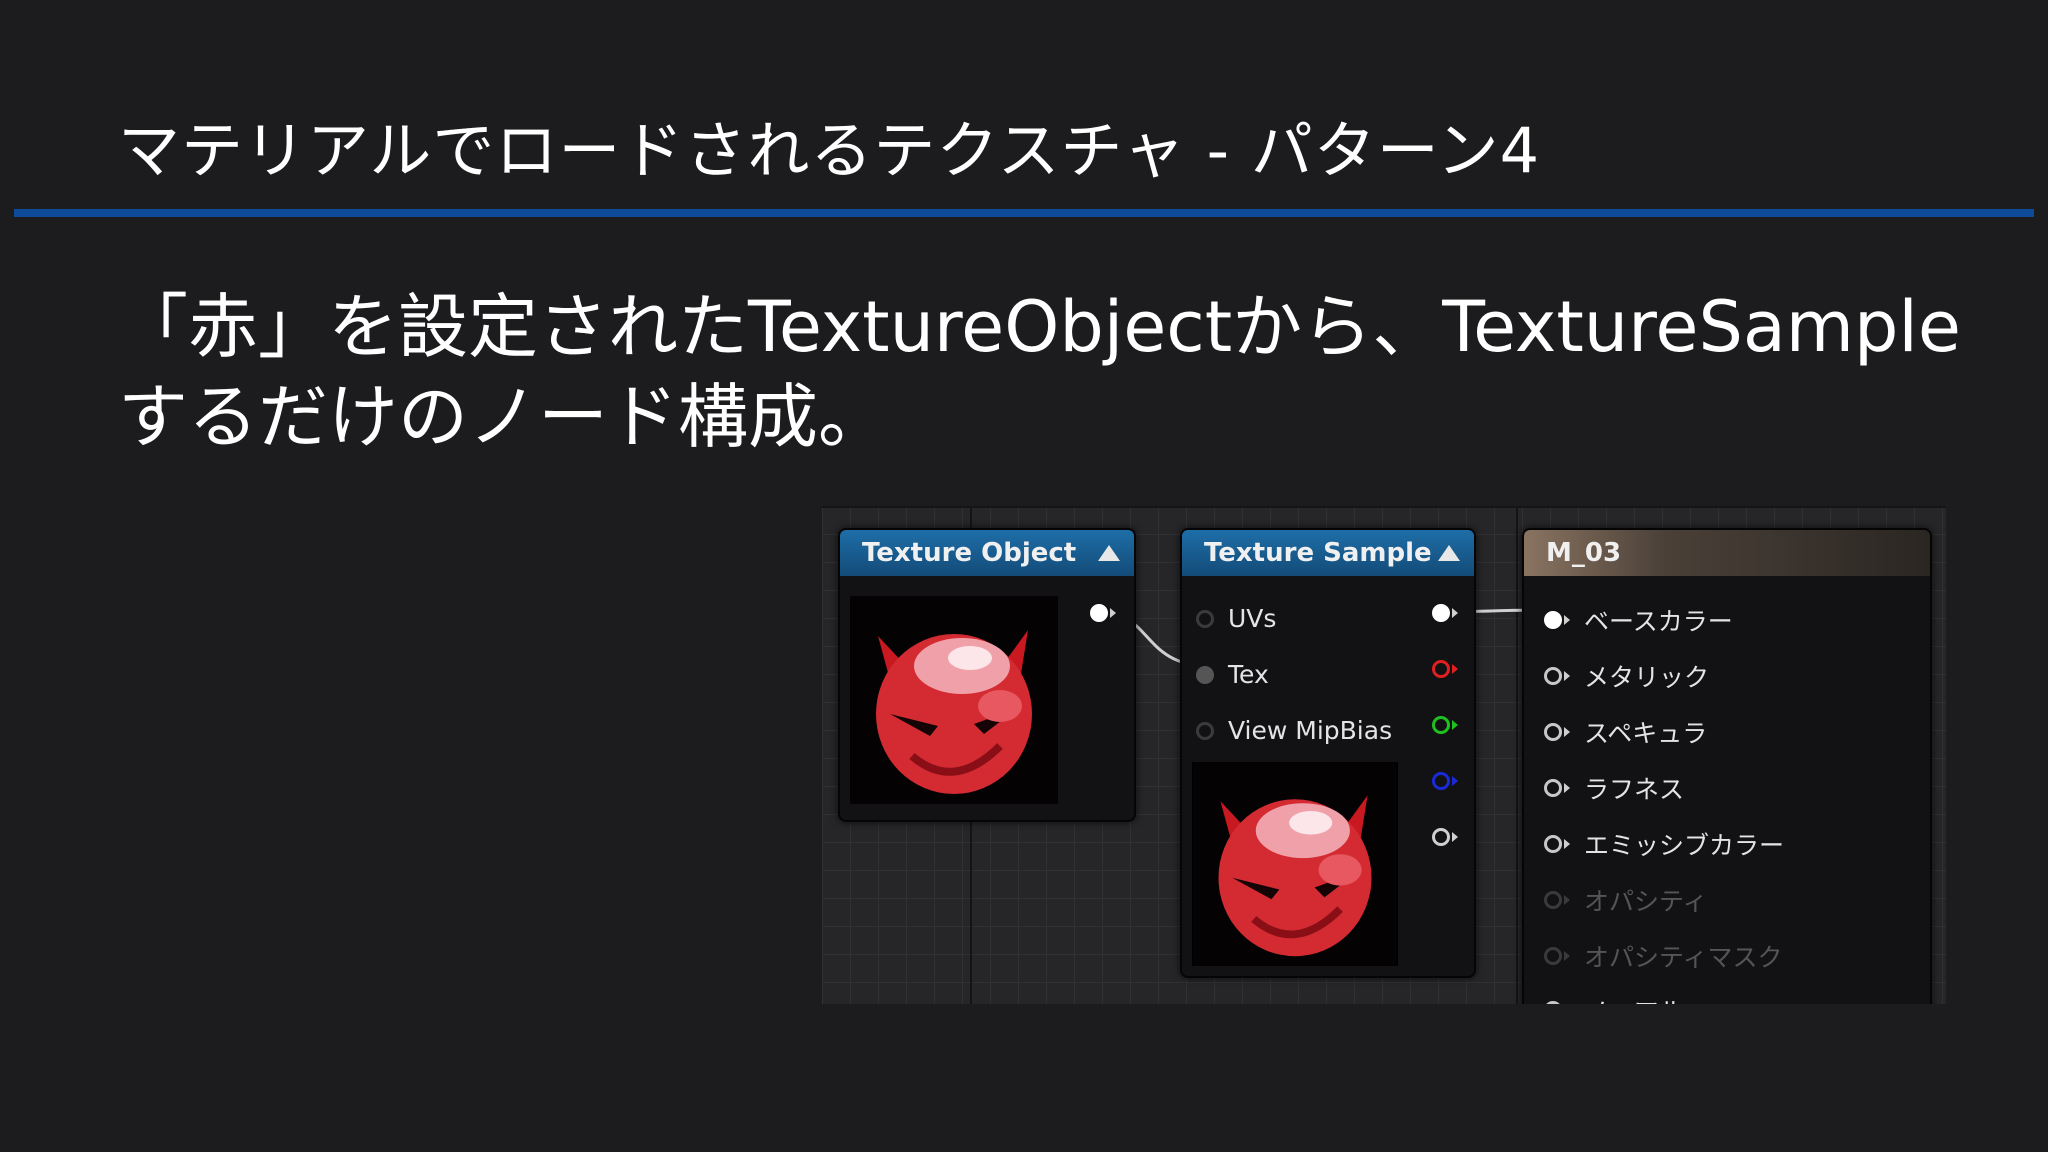 Image resolution: width=2048 pixels, height=1152 pixels. I want to click on input-pin-label: オパシティ, so click(1646, 901).